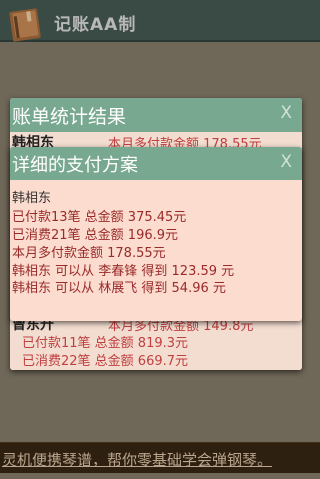 The height and width of the screenshot is (479, 320). What do you see at coordinates (137, 459) in the screenshot?
I see `ad-banner-link: 灵机便携琴谱，帮你零基础学会弹钢琴。` at bounding box center [137, 459].